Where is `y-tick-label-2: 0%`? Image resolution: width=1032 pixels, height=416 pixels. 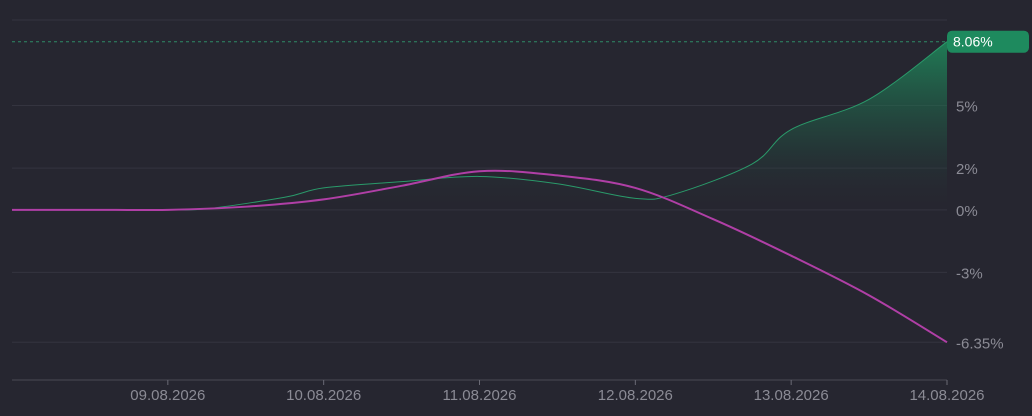
y-tick-label-2: 0% is located at coordinates (967, 211).